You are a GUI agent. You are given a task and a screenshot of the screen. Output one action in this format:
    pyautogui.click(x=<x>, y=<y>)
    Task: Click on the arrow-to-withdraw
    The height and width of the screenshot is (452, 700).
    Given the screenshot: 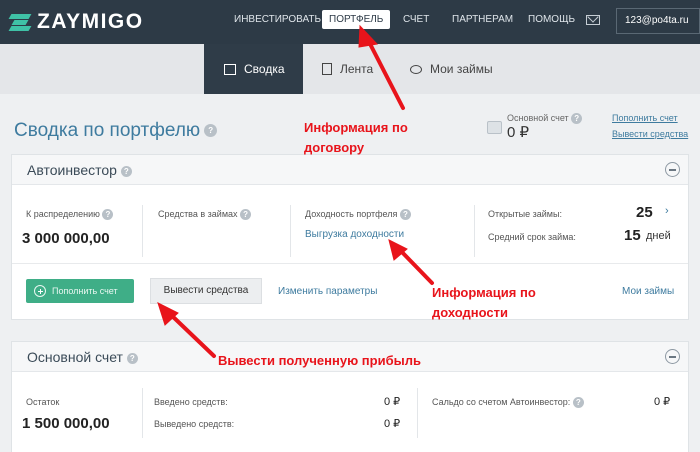 What is the action you would take?
    pyautogui.click(x=191, y=334)
    